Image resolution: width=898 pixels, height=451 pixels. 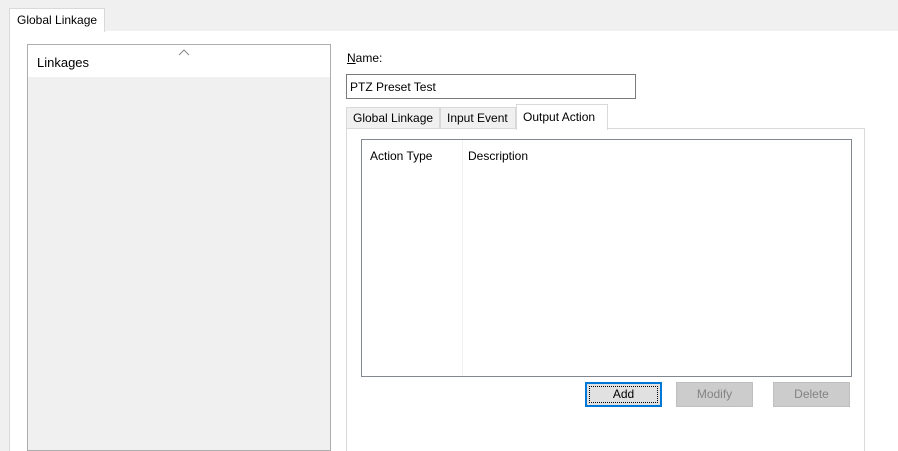 I want to click on sort-ascending-icon, so click(x=184, y=52).